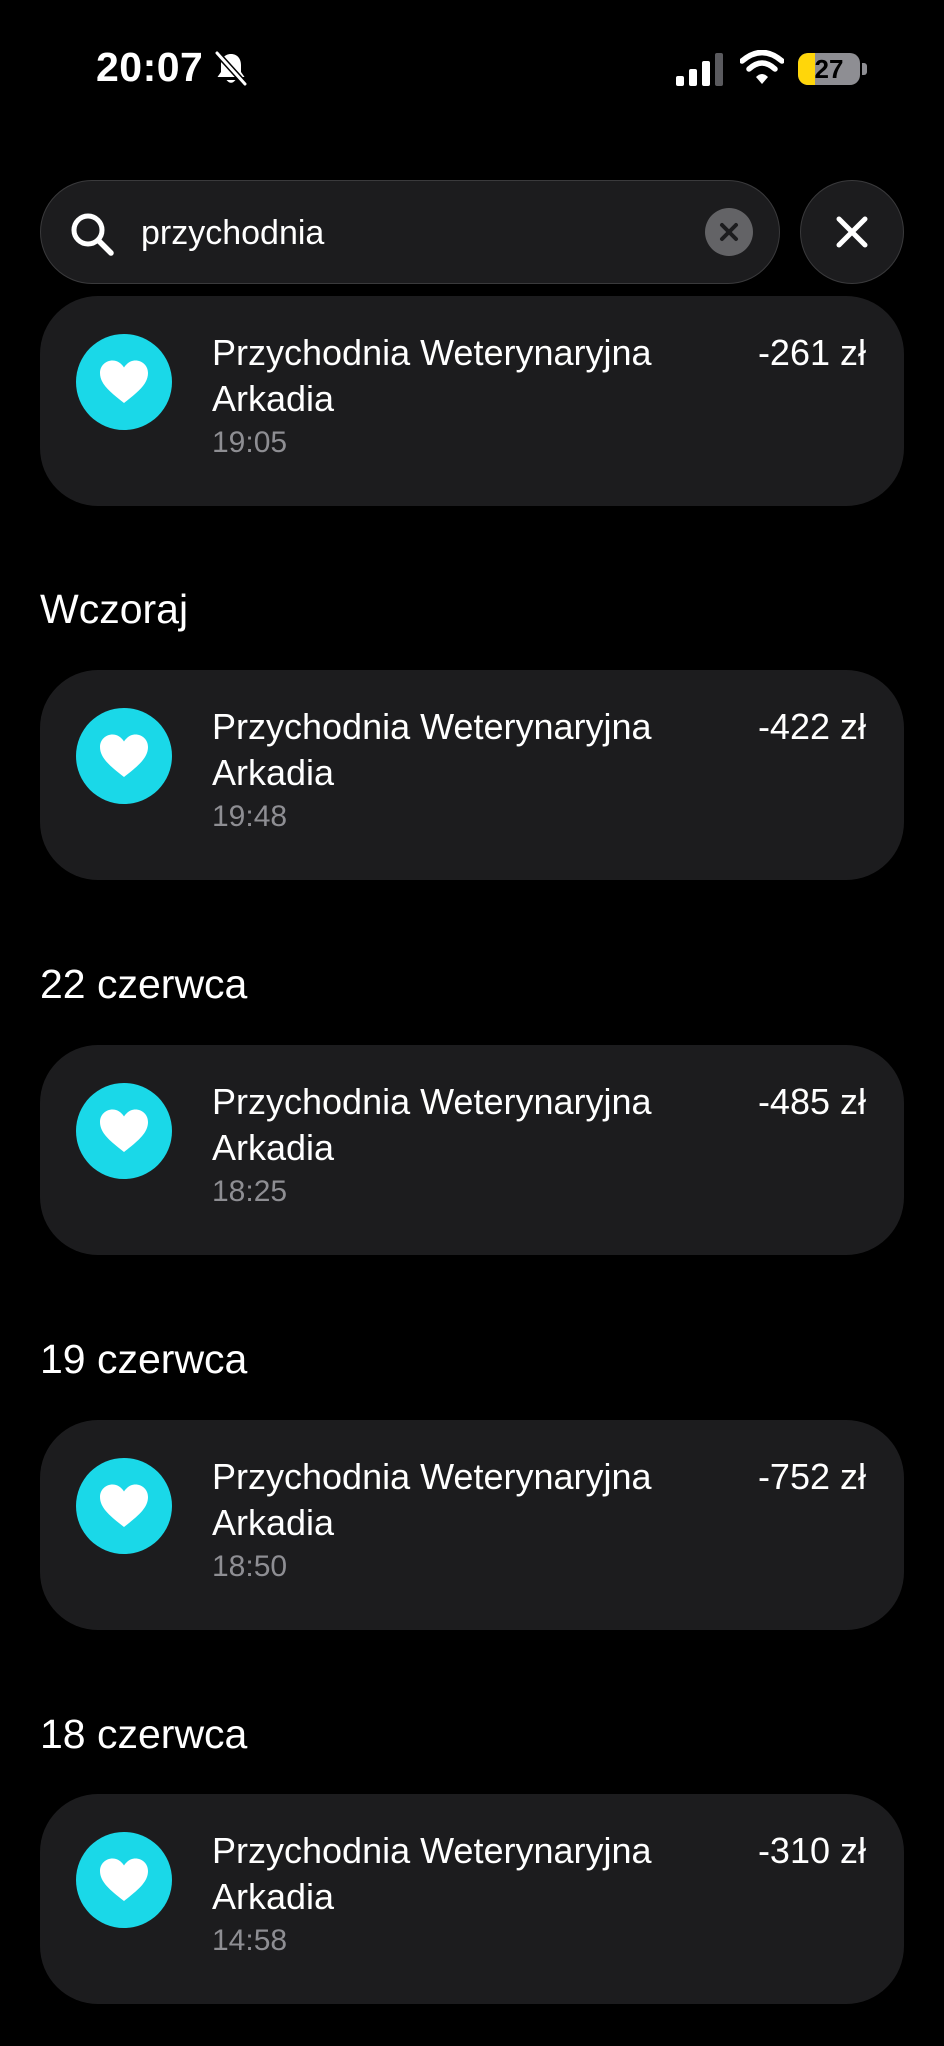 The width and height of the screenshot is (944, 2046). I want to click on bell-slash-icon, so click(231, 69).